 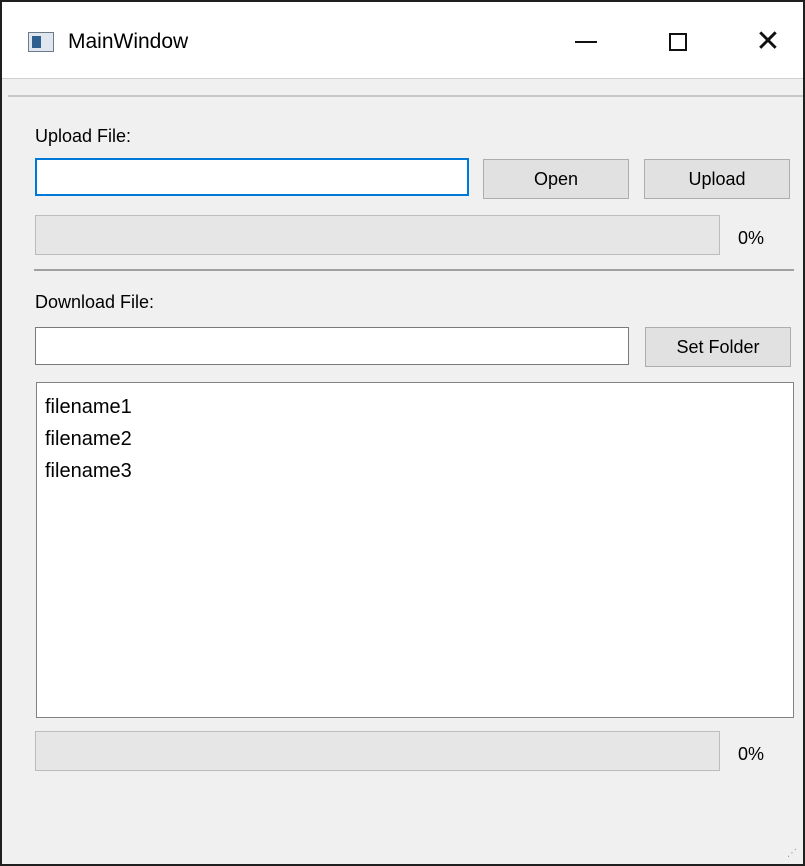 What do you see at coordinates (41, 42) in the screenshot?
I see `app-window-icon` at bounding box center [41, 42].